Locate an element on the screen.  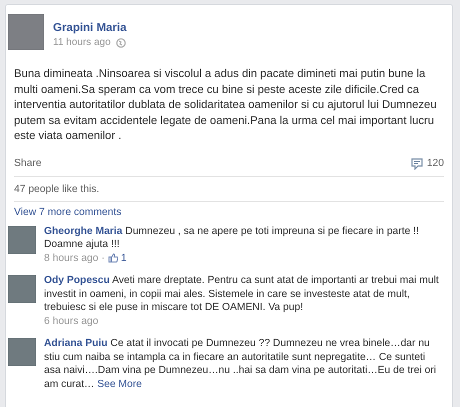
comment-time: 8 hours ago is located at coordinates (71, 258).